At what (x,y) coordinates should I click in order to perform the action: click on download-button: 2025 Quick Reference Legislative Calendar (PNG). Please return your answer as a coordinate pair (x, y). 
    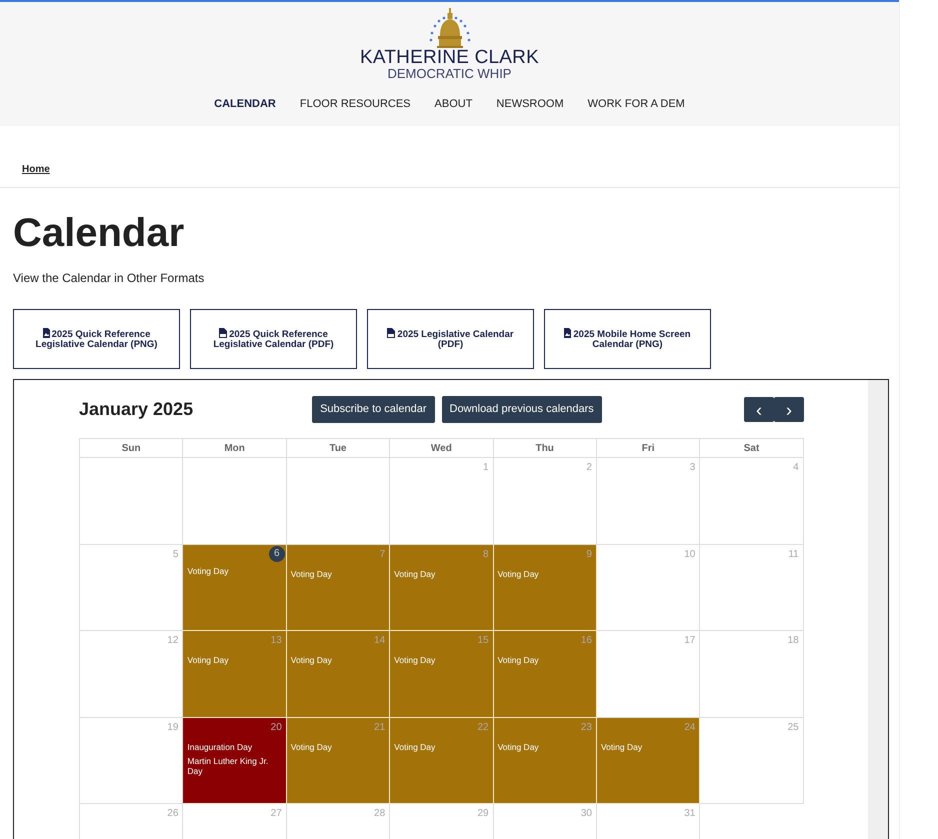
    Looking at the image, I should click on (96, 339).